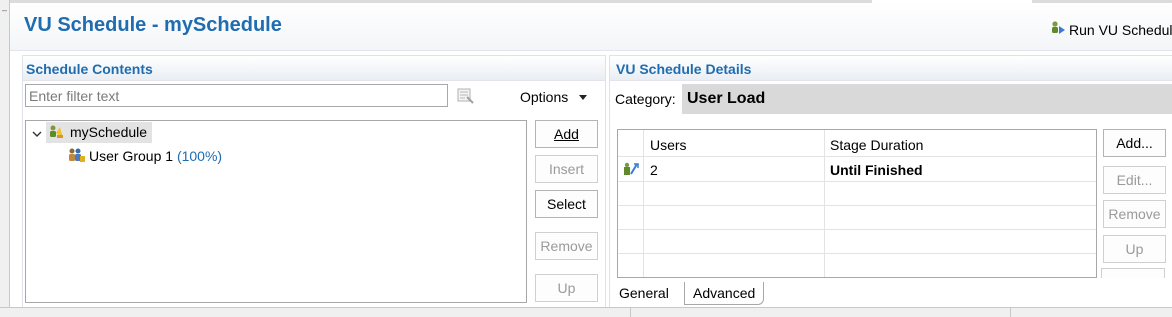  What do you see at coordinates (566, 204) in the screenshot?
I see `select-button: Select` at bounding box center [566, 204].